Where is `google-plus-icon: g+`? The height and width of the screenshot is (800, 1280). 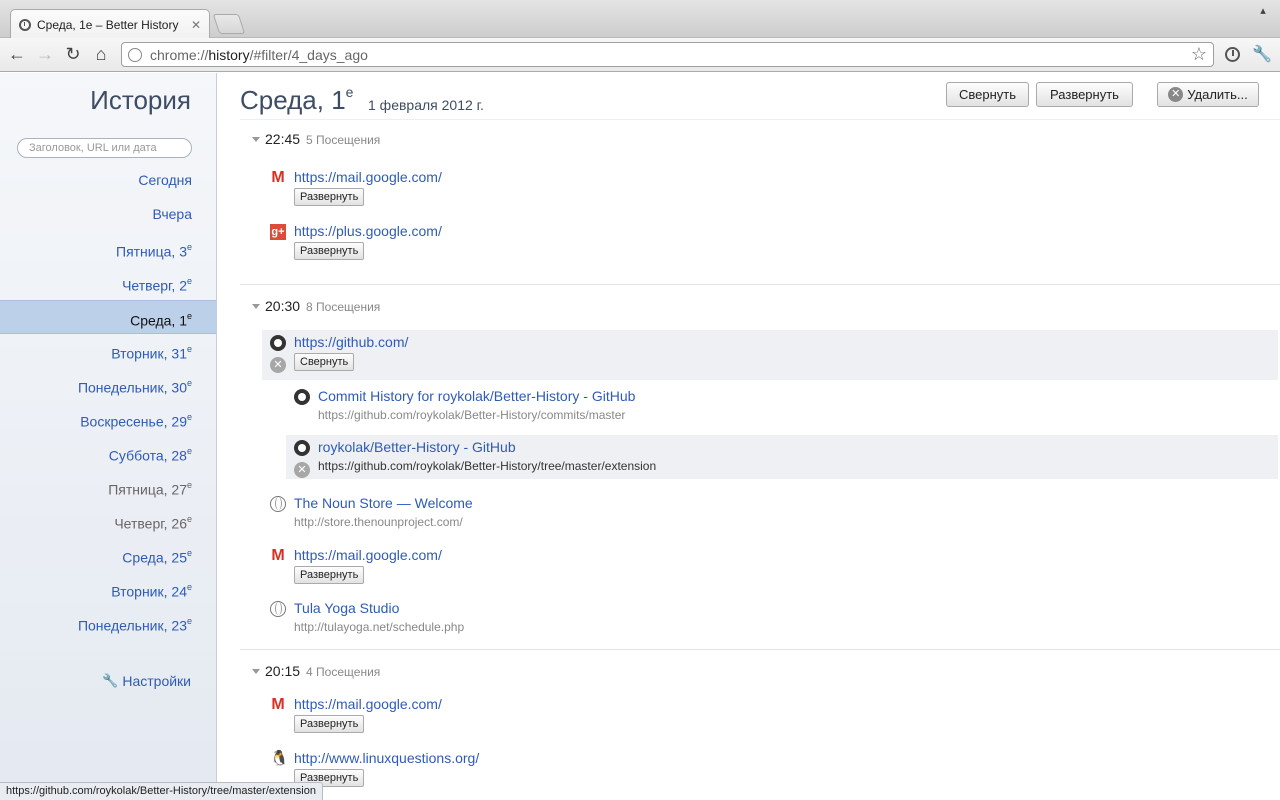 google-plus-icon: g+ is located at coordinates (278, 232).